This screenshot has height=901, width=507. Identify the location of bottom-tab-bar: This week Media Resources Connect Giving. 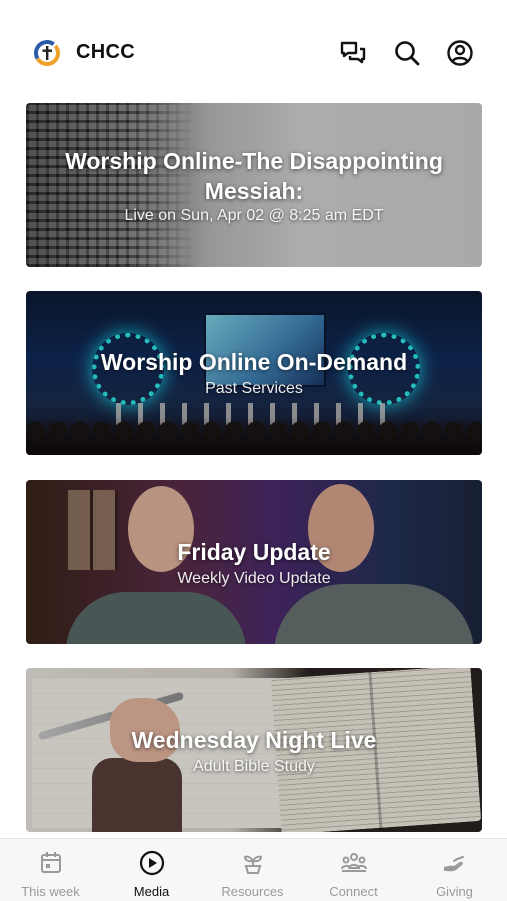
(253, 869).